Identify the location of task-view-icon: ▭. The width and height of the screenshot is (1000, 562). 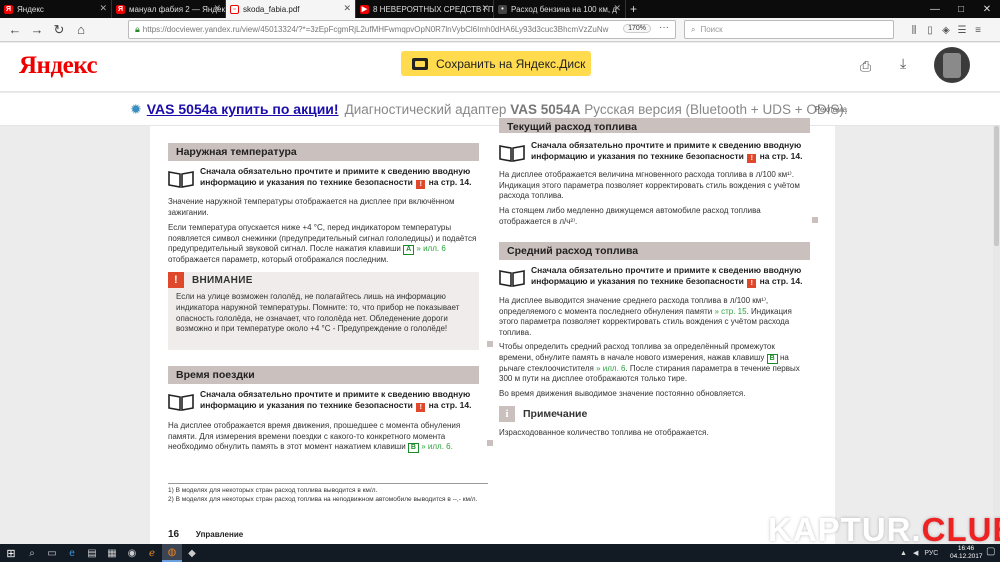
(52, 553).